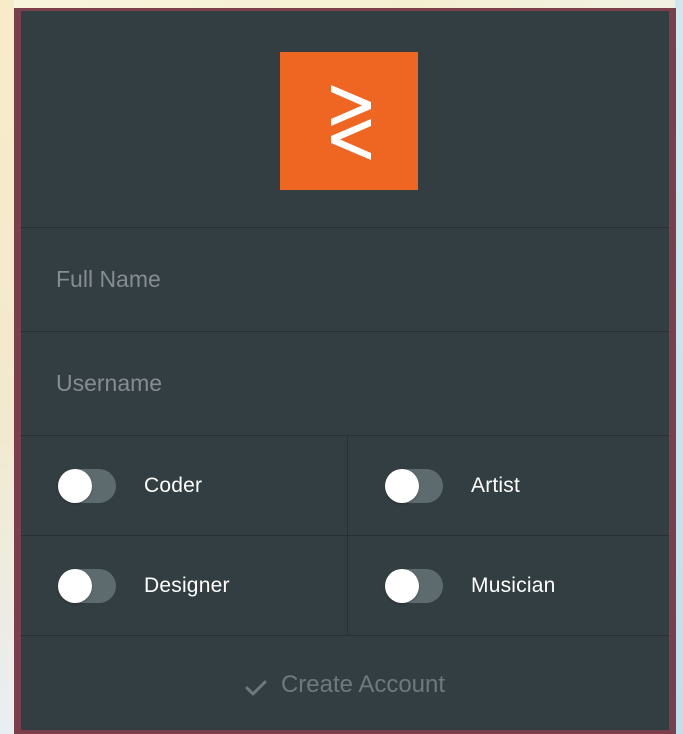  What do you see at coordinates (679, 367) in the screenshot?
I see `background-right-strip` at bounding box center [679, 367].